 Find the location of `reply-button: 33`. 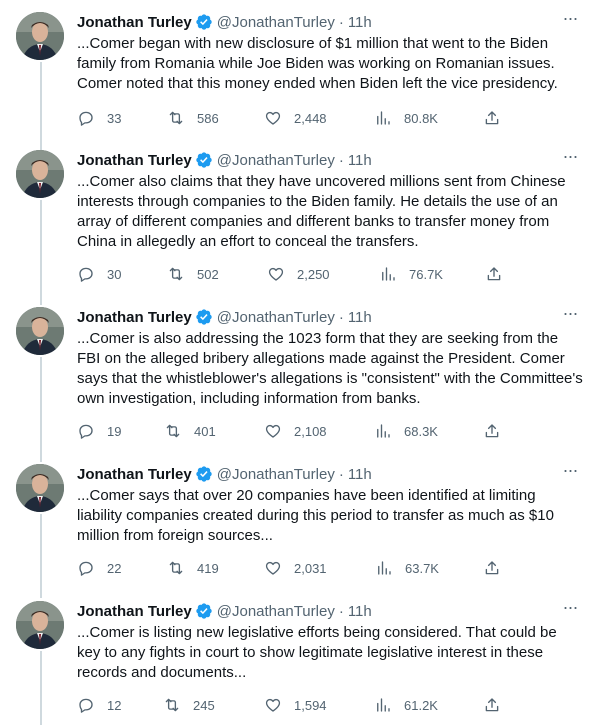

reply-button: 33 is located at coordinates (99, 118).